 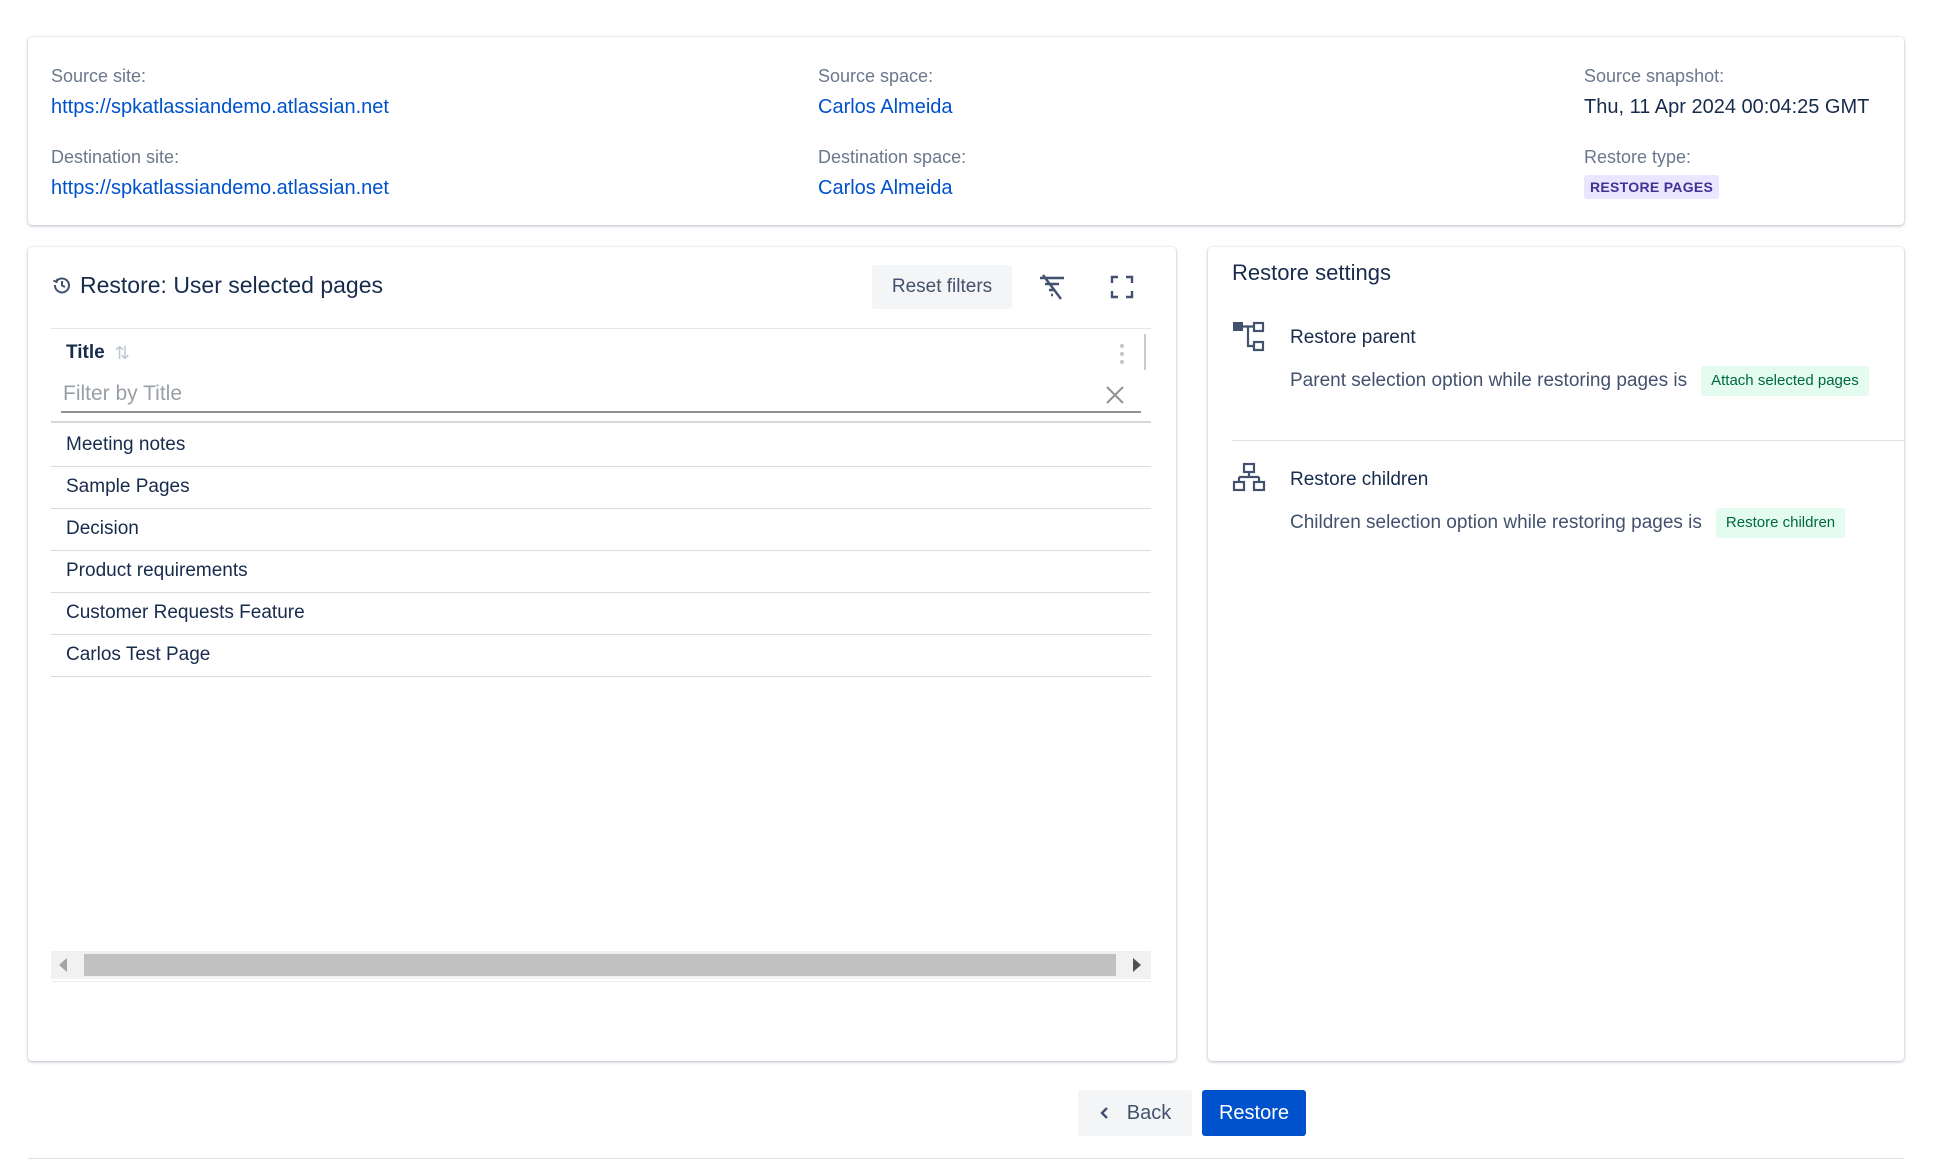 I want to click on title-column-header: Title ⇅, so click(x=98, y=353).